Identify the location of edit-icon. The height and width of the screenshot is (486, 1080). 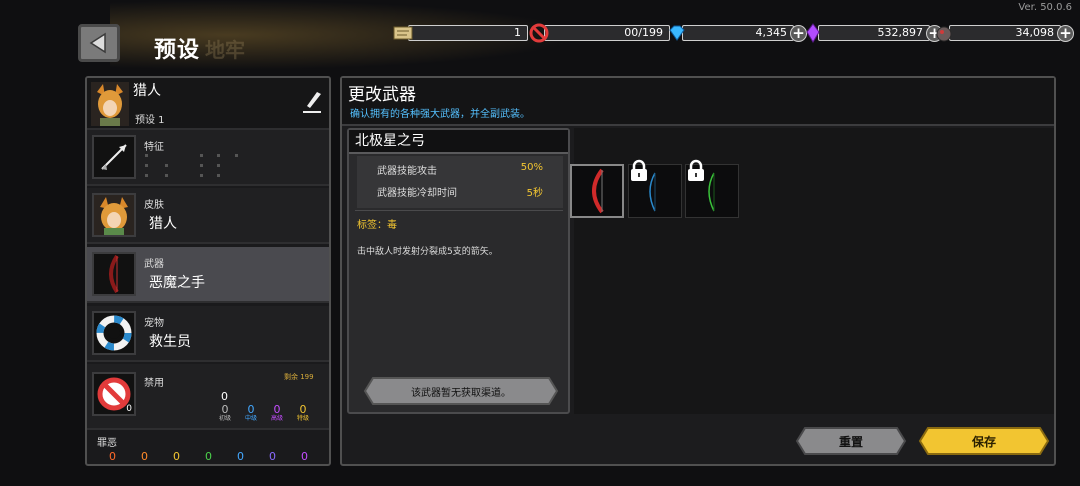
(312, 102).